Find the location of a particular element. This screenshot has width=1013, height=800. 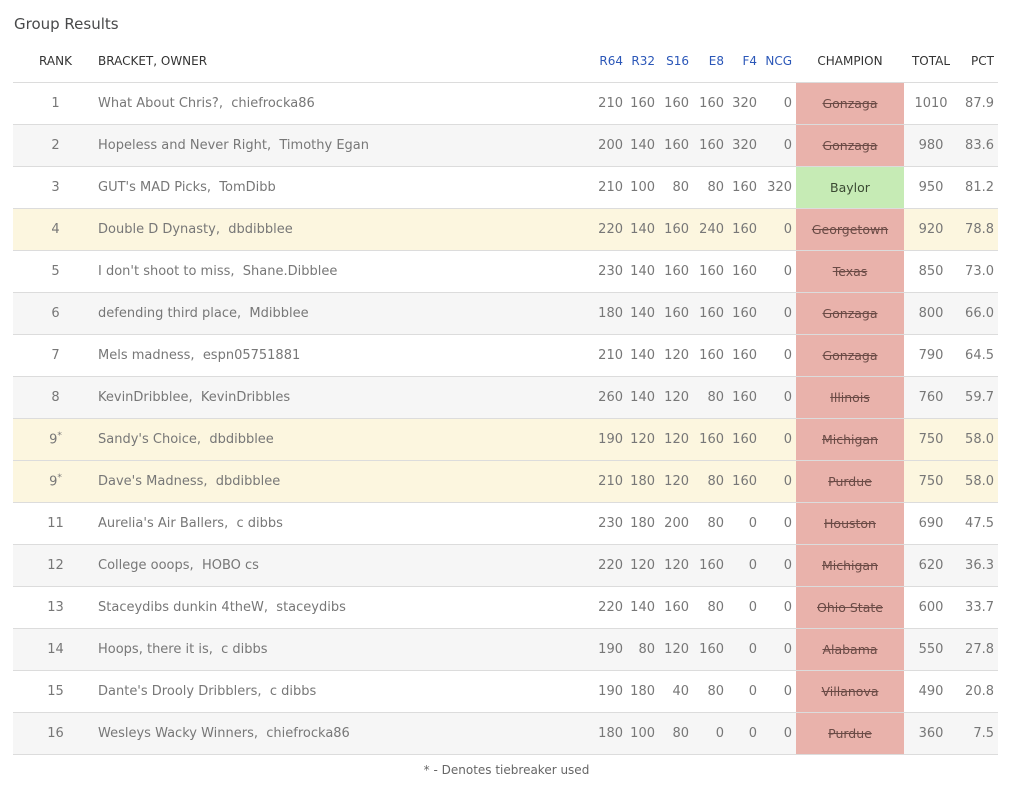

bracket-link: KevinDribblee, KevinDribbles is located at coordinates (345, 397).